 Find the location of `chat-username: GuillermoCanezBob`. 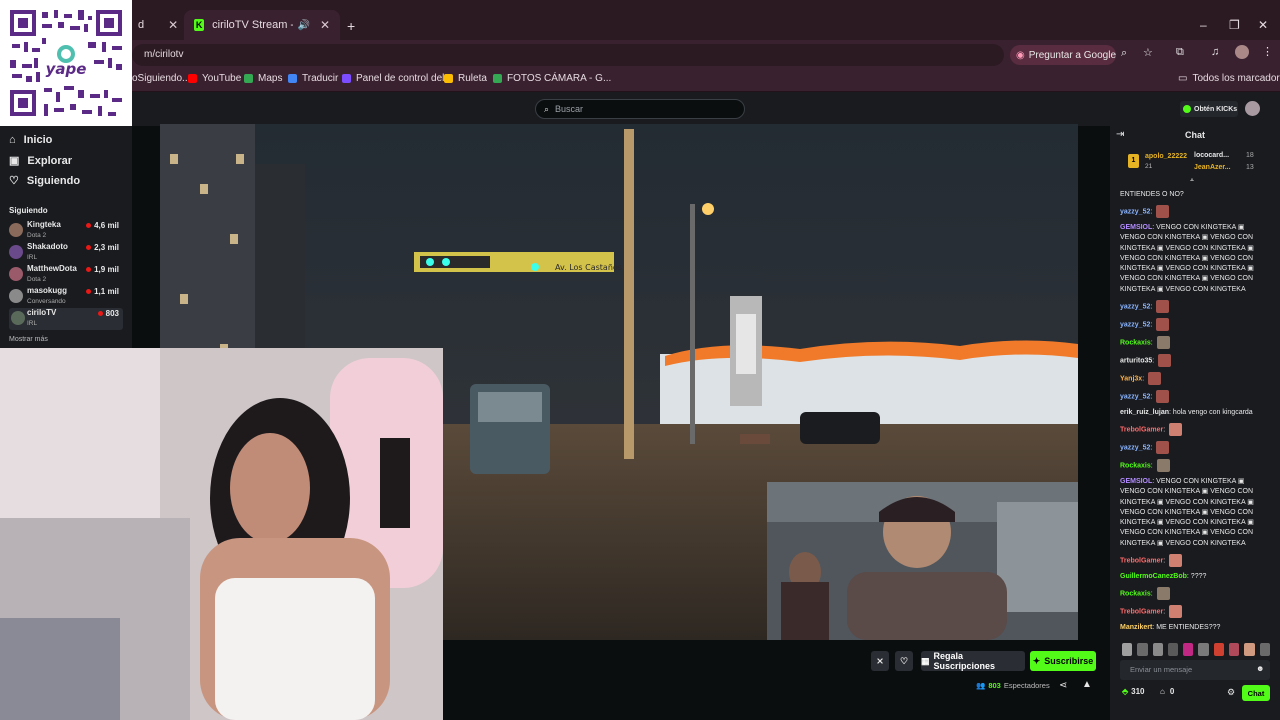

chat-username: GuillermoCanezBob is located at coordinates (1153, 576).